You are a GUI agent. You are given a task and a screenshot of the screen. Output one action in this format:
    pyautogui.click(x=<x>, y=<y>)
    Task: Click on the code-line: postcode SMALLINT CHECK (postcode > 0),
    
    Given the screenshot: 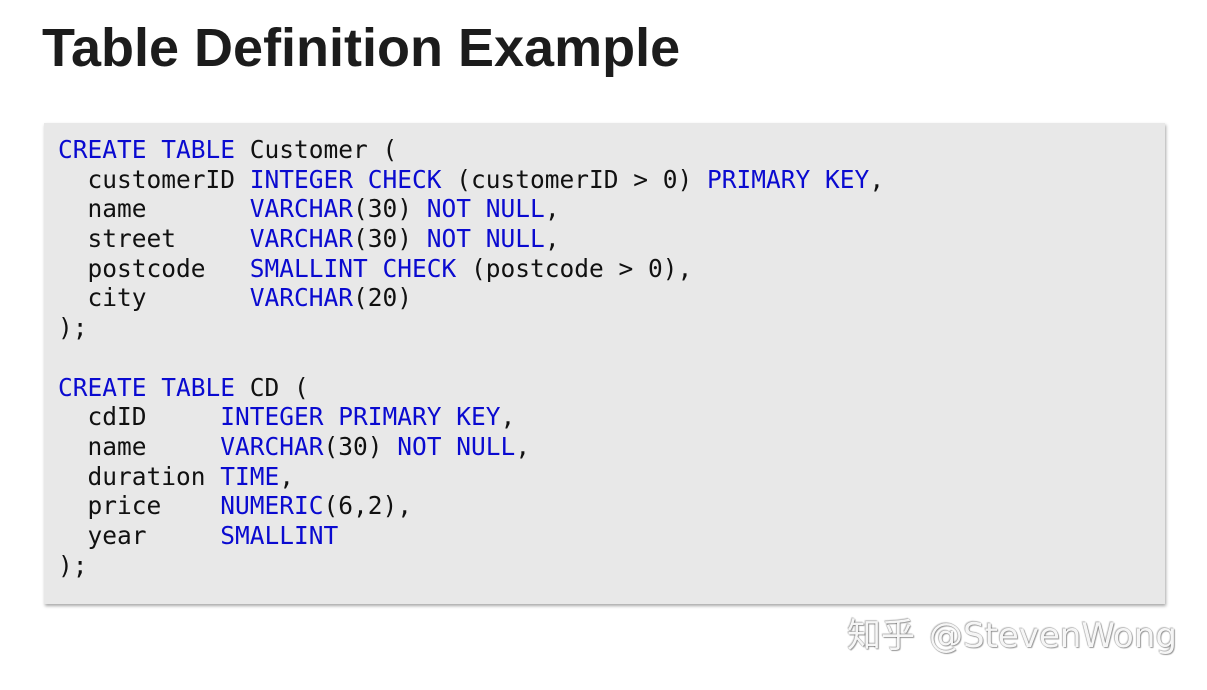 What is the action you would take?
    pyautogui.click(x=611, y=269)
    